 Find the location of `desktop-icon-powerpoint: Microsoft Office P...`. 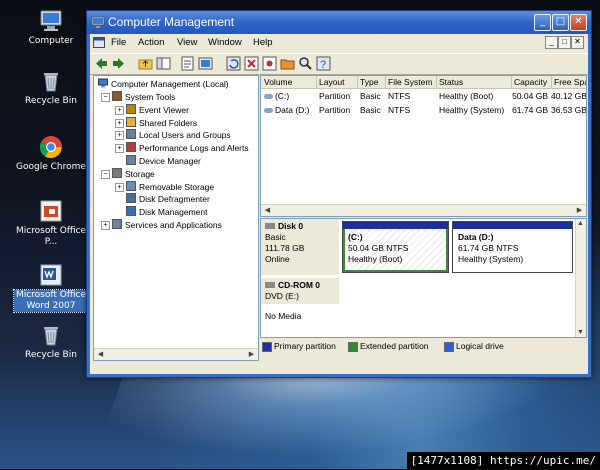

desktop-icon-powerpoint: Microsoft Office P... is located at coordinates (51, 223).